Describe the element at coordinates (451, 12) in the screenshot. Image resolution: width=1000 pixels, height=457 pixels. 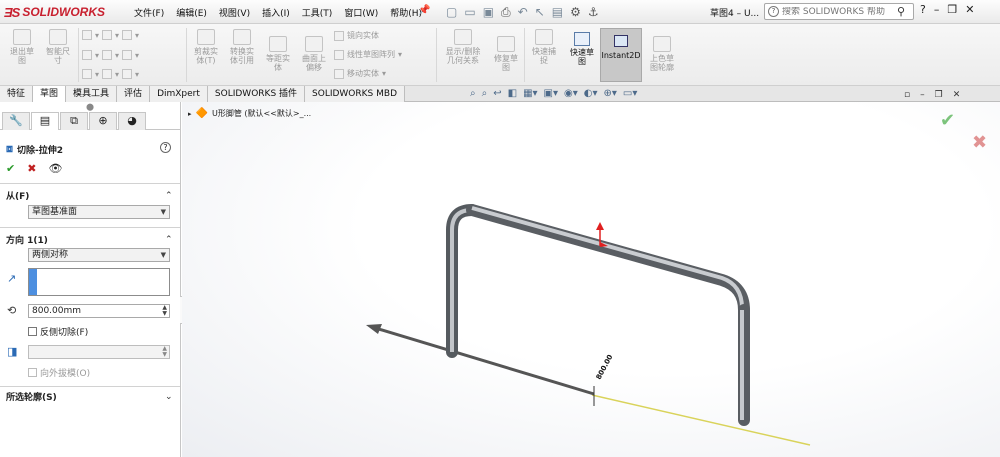
I see `new-document-icon: ▢` at that location.